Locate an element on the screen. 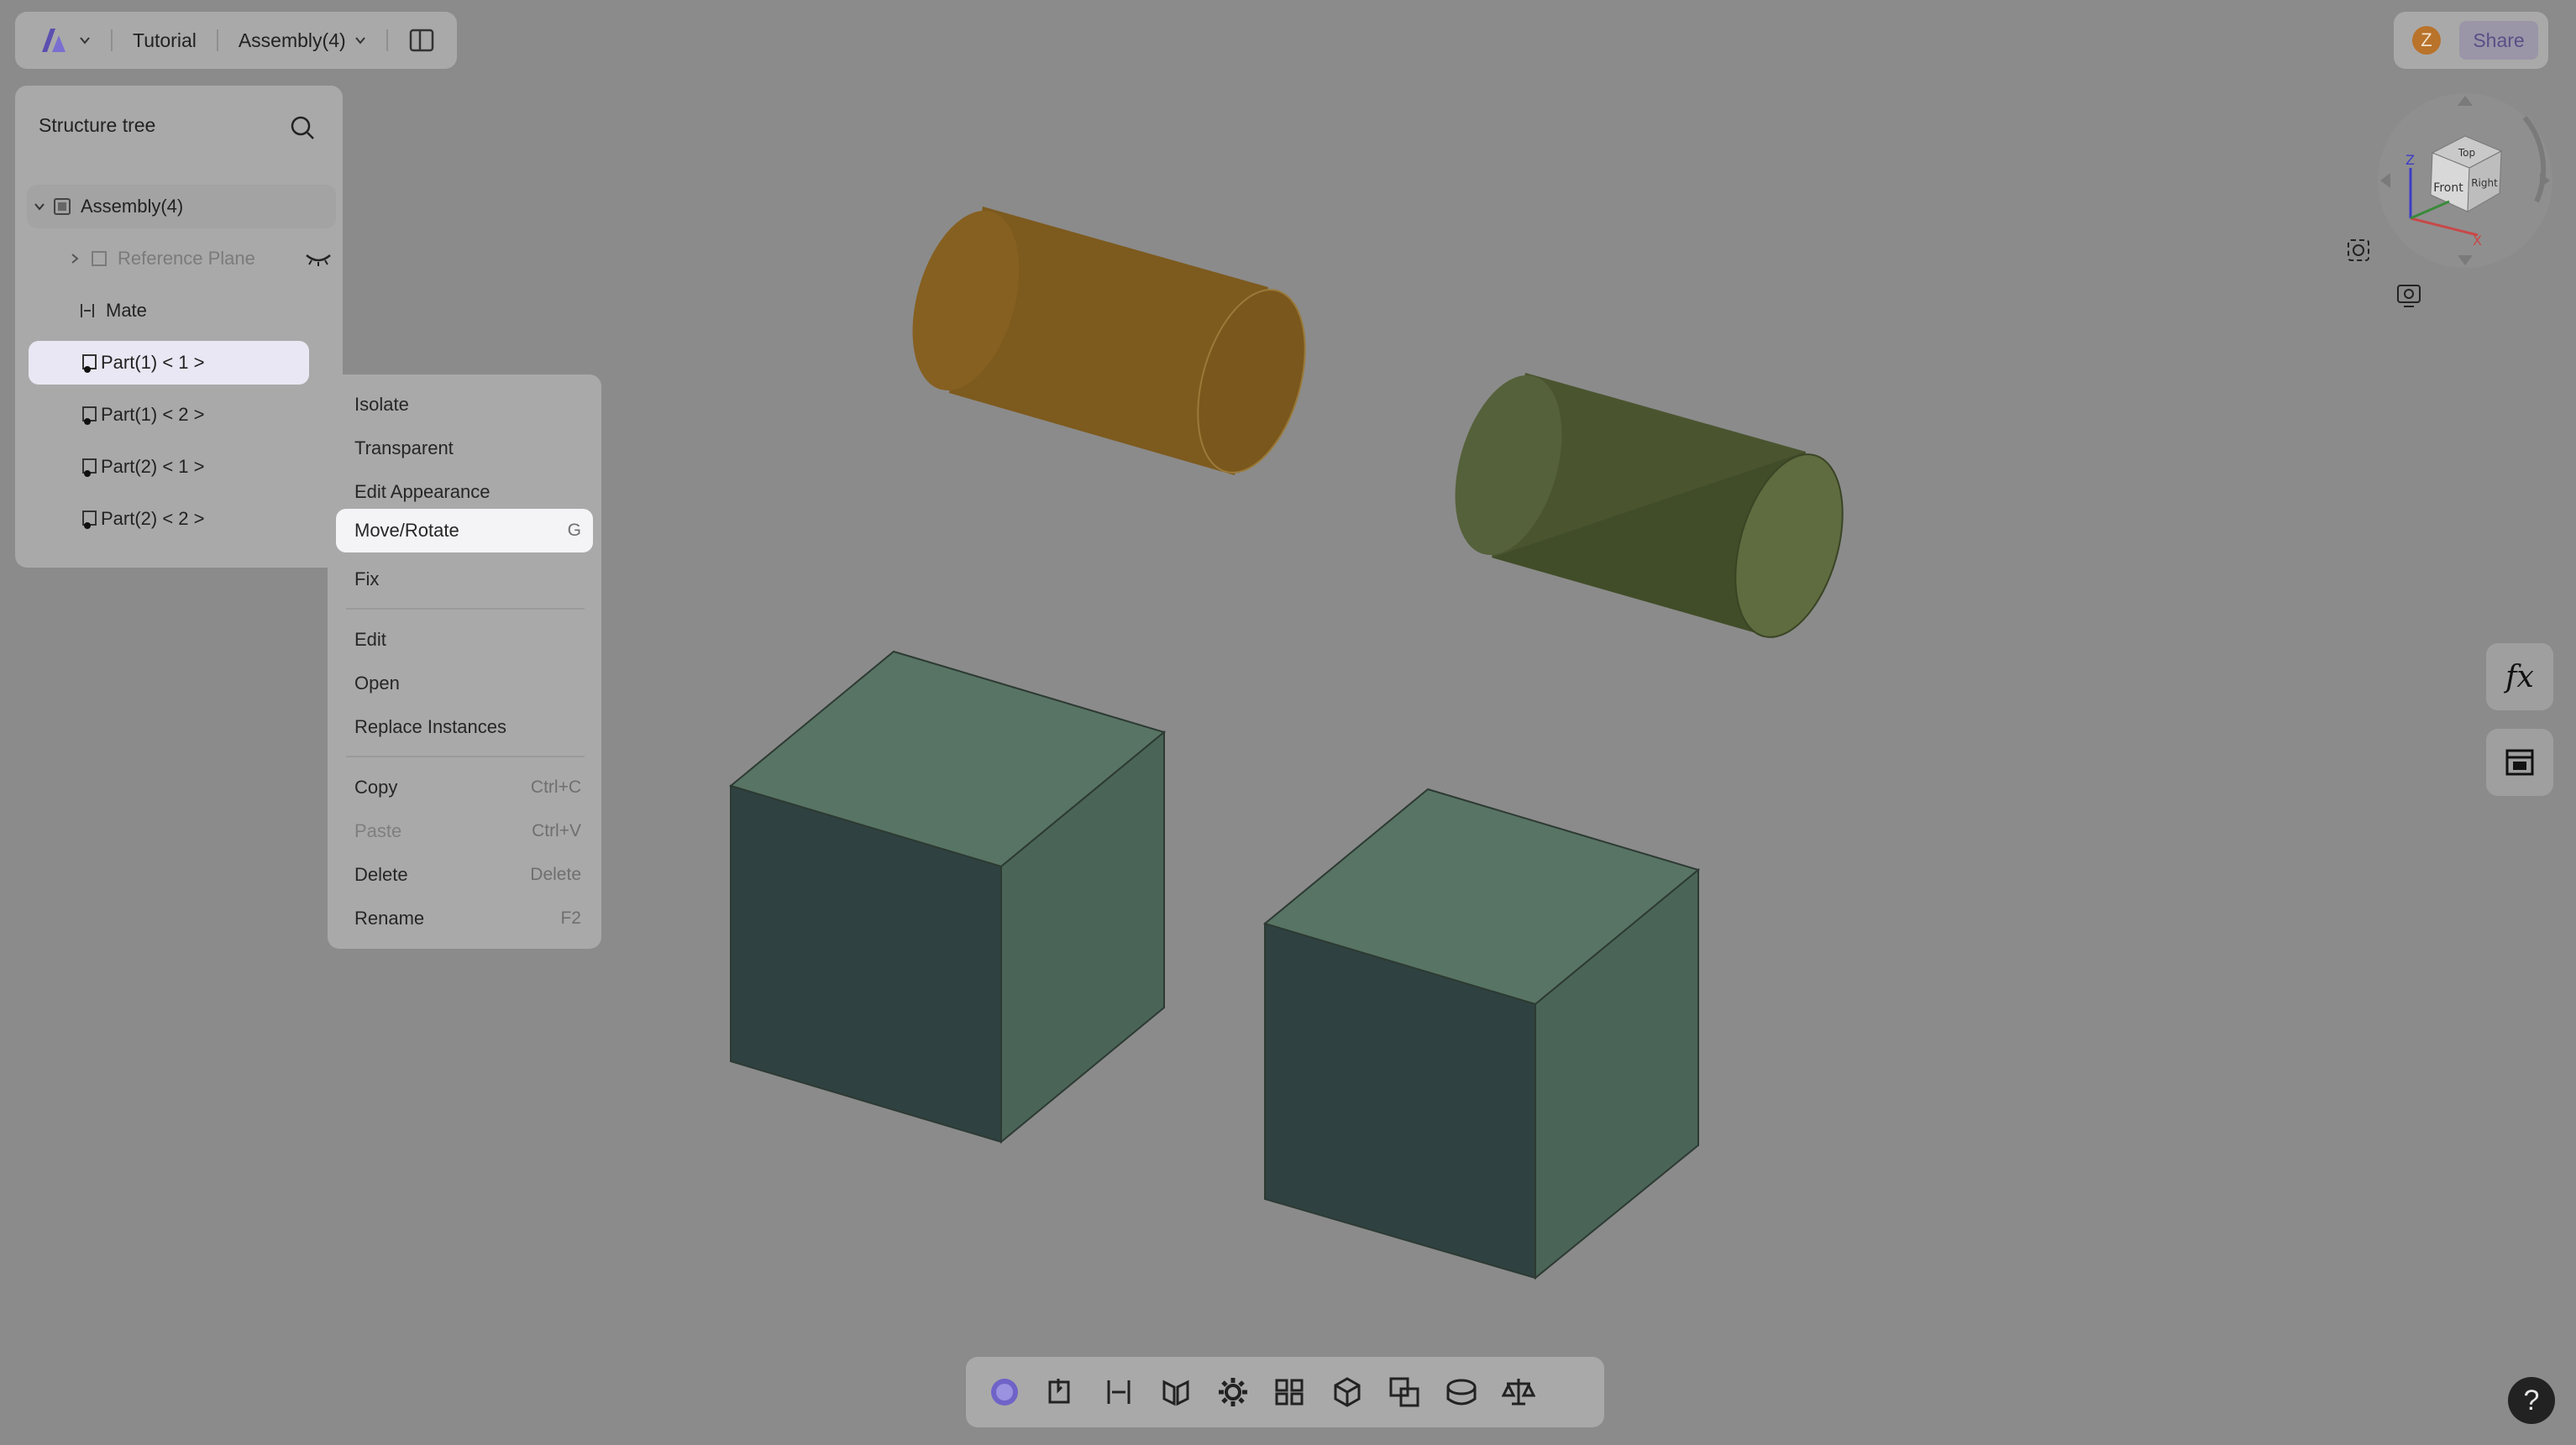  menu-shortcut: Ctrl+C is located at coordinates (555, 787).